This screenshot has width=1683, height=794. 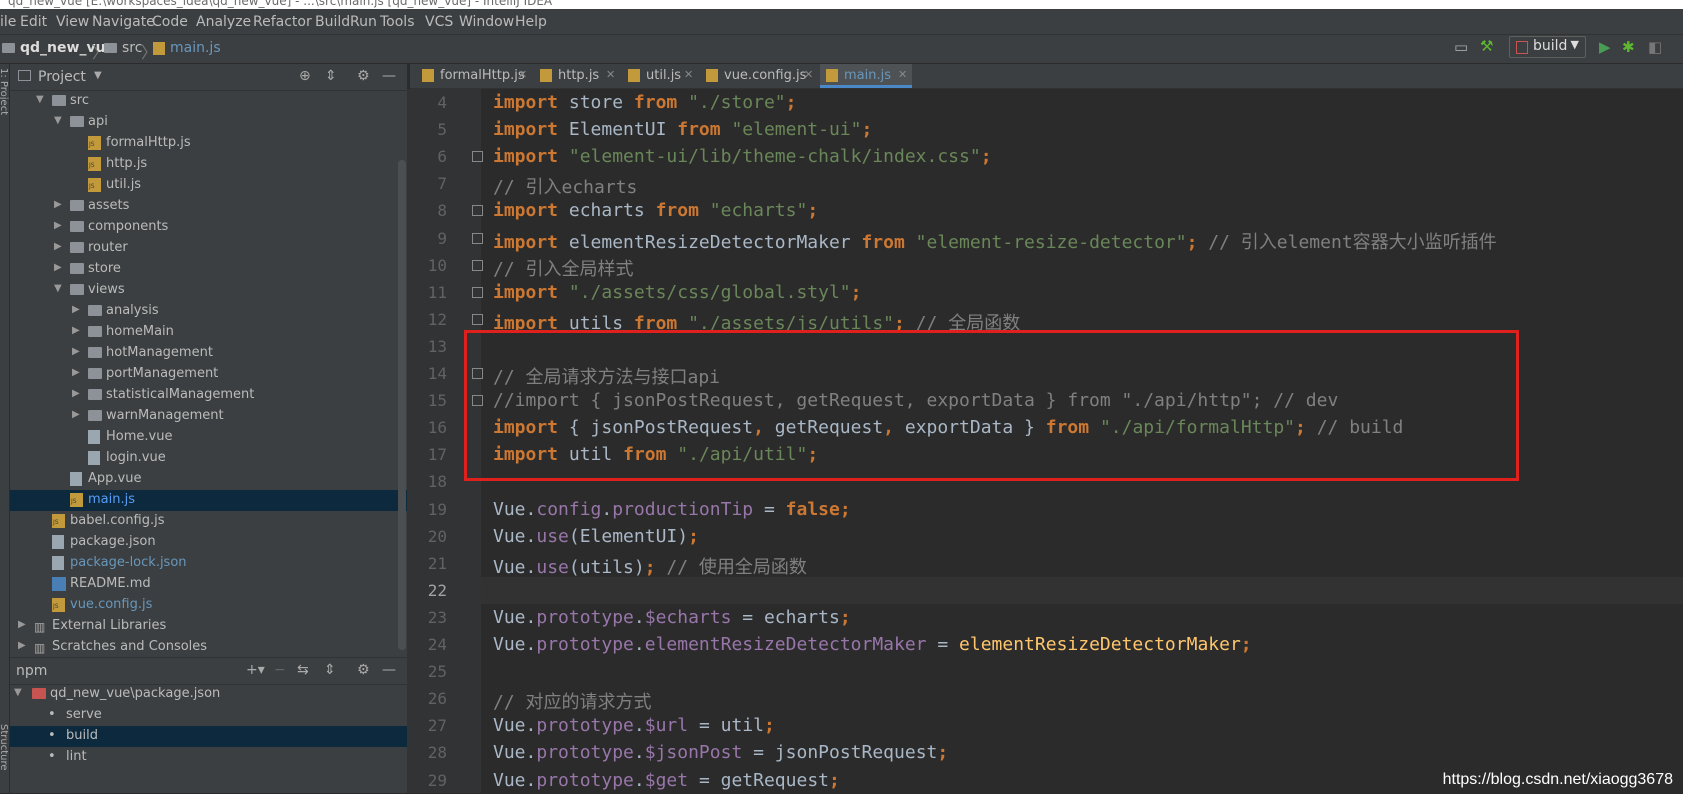 What do you see at coordinates (1082, 292) in the screenshot?
I see `code-line: import "./assets/css/global.styl";` at bounding box center [1082, 292].